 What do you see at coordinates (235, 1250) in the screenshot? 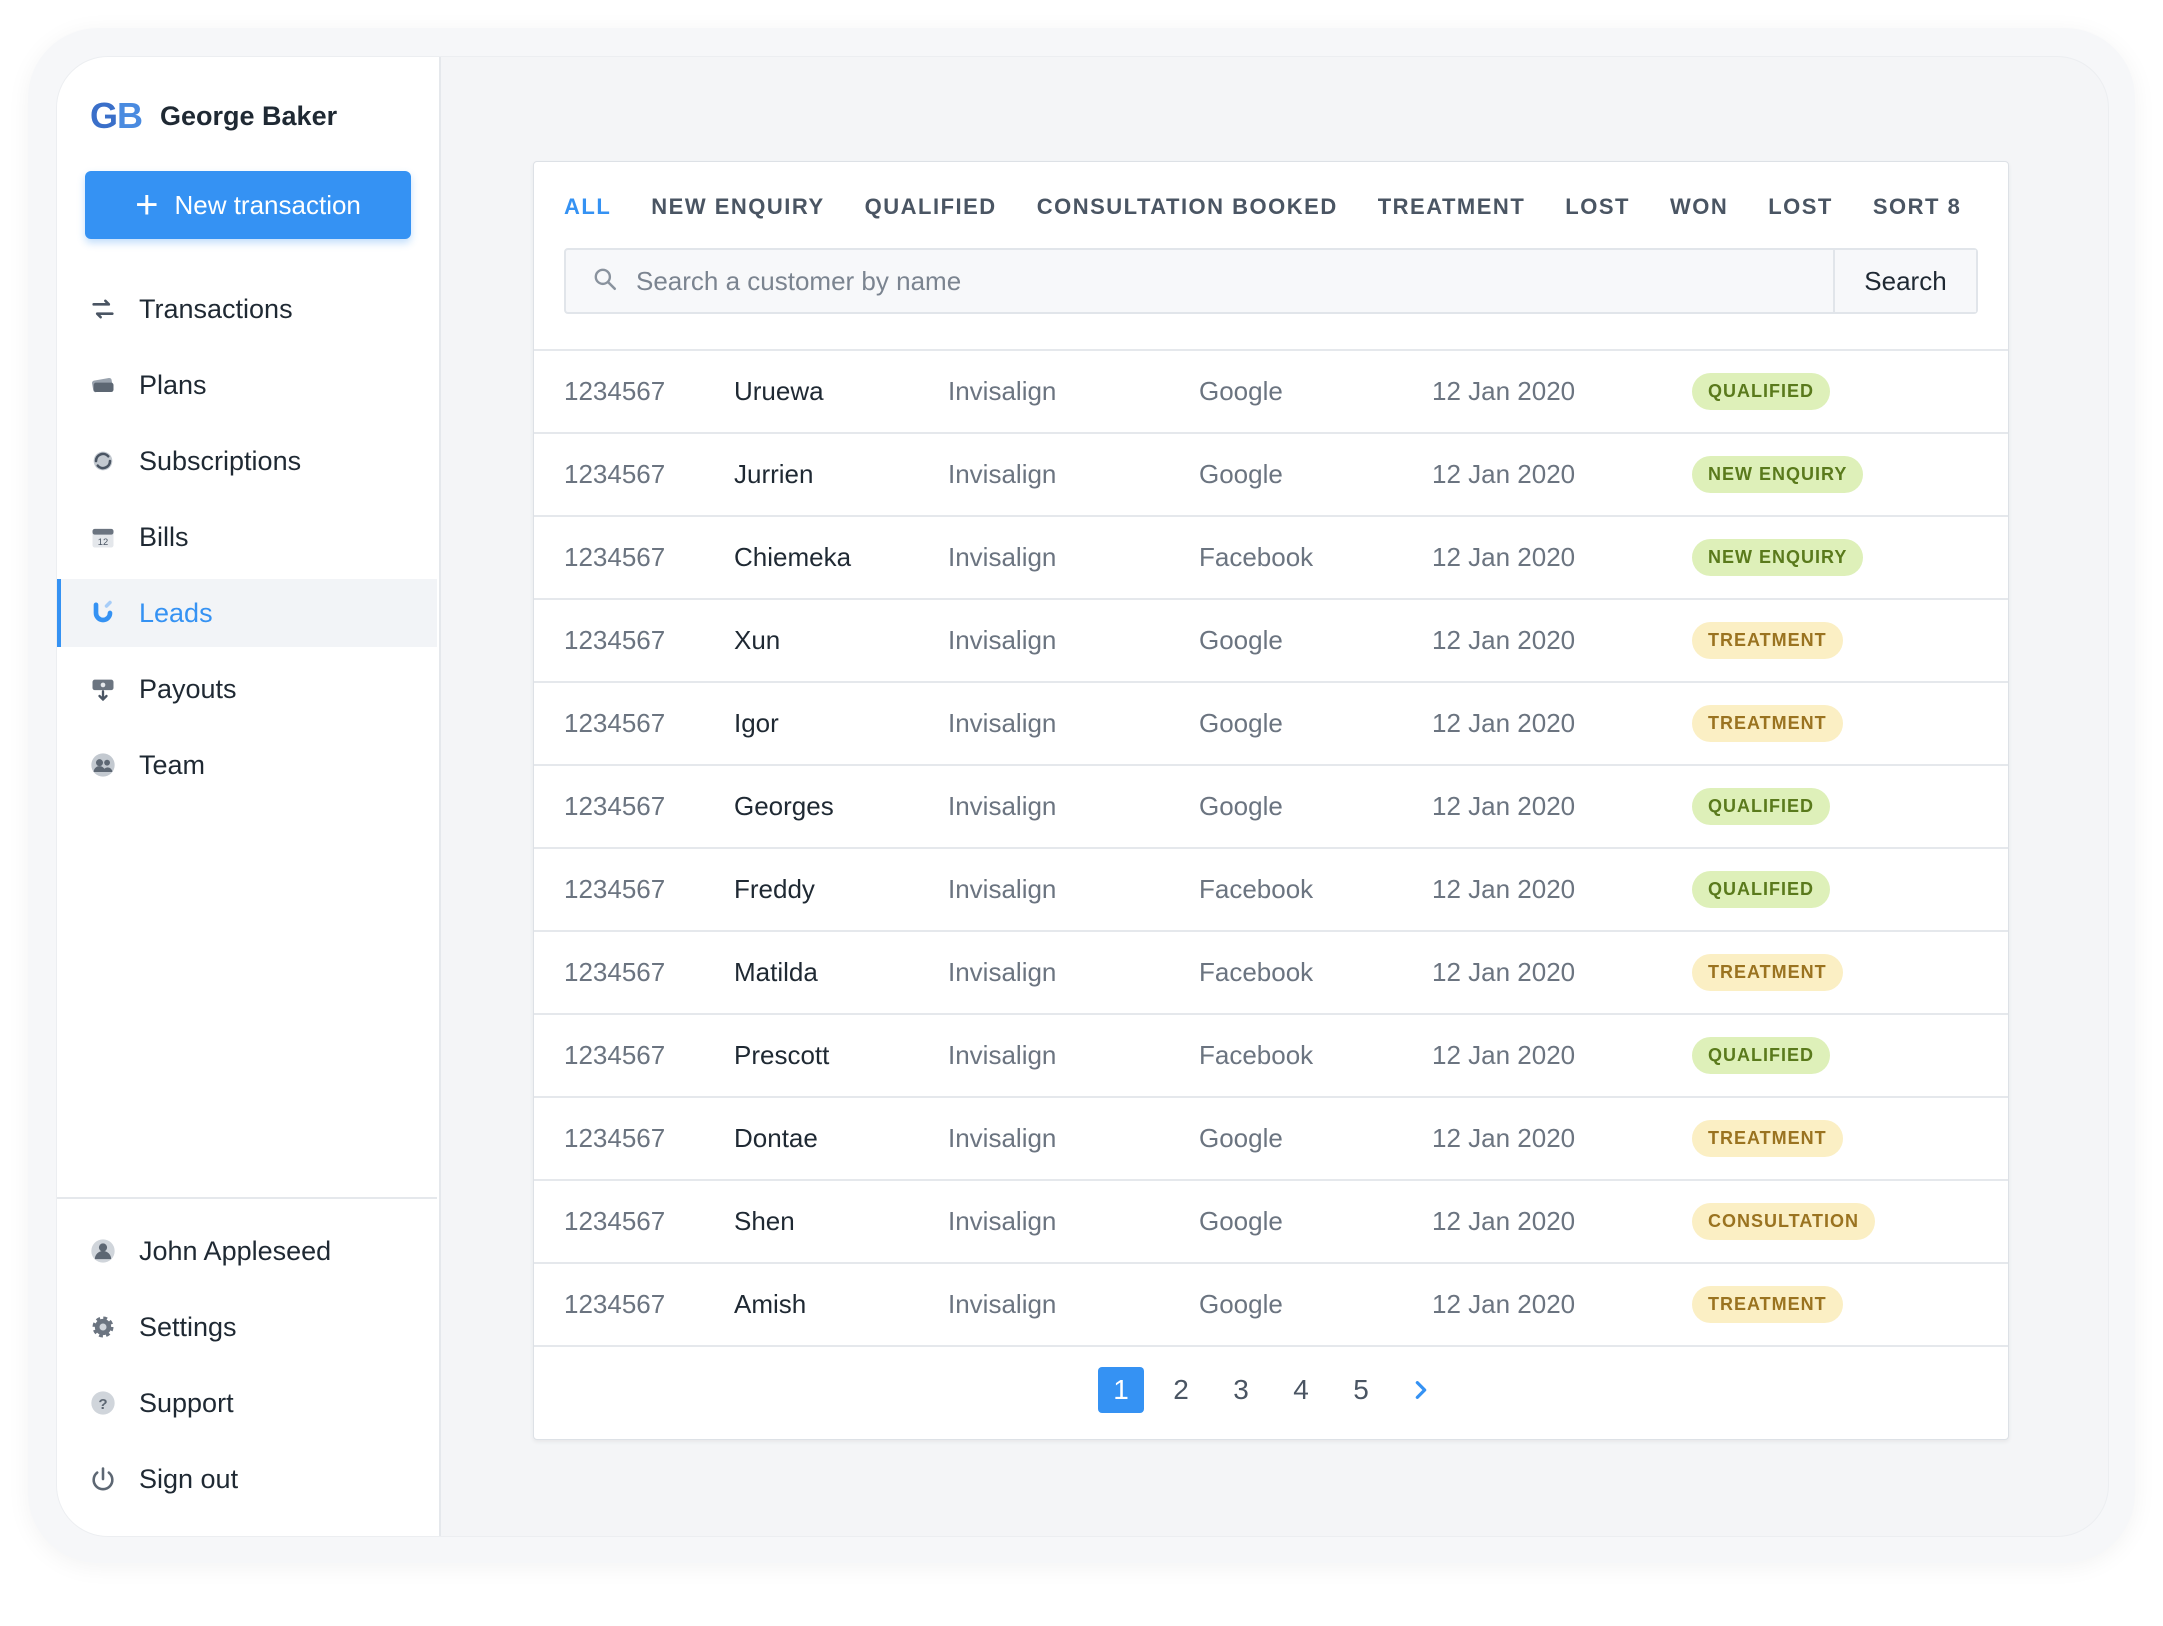
I see `sidebar-item-label: John Appleseed` at bounding box center [235, 1250].